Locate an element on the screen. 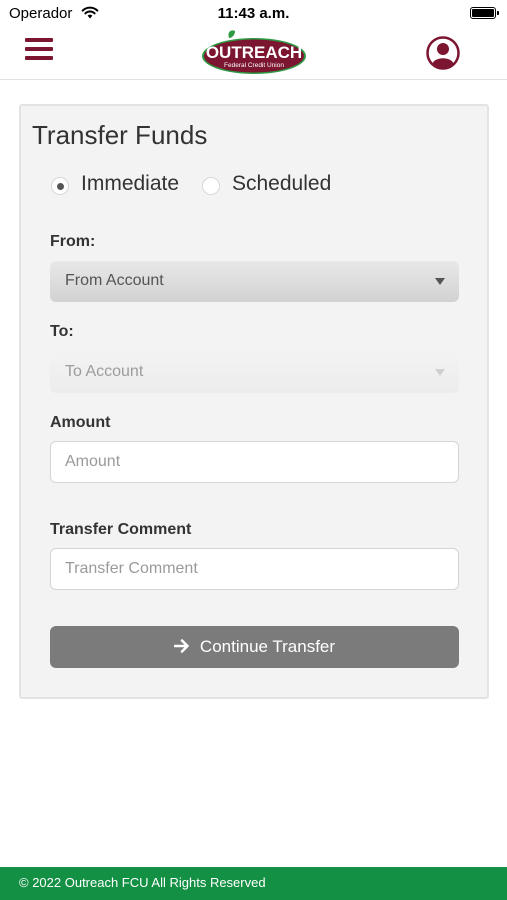  from-account-select: From Account is located at coordinates (254, 281).